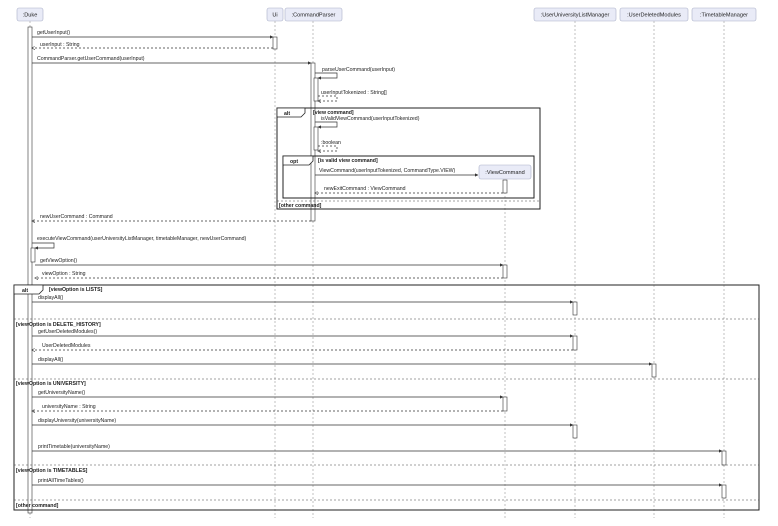  I want to click on participant-view-command: :ViewCommand, so click(505, 172).